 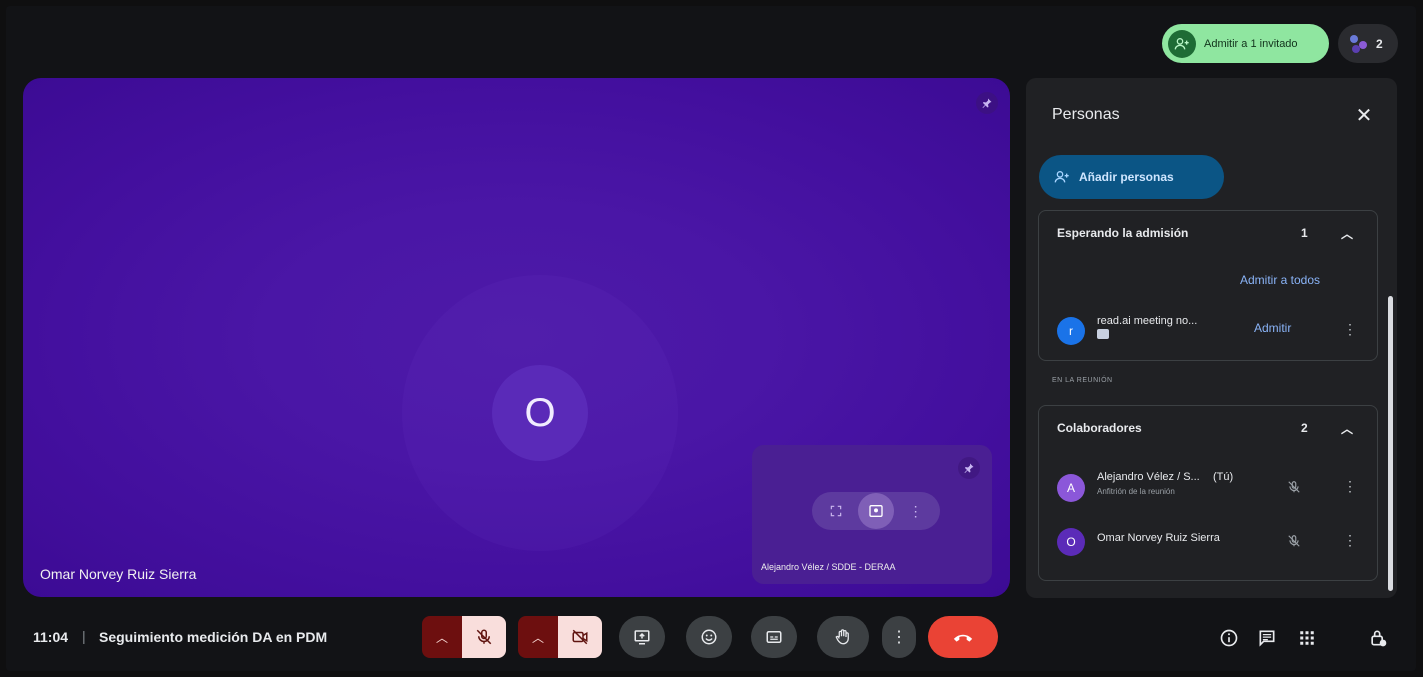 I want to click on more-options-button: ⋮, so click(x=899, y=637).